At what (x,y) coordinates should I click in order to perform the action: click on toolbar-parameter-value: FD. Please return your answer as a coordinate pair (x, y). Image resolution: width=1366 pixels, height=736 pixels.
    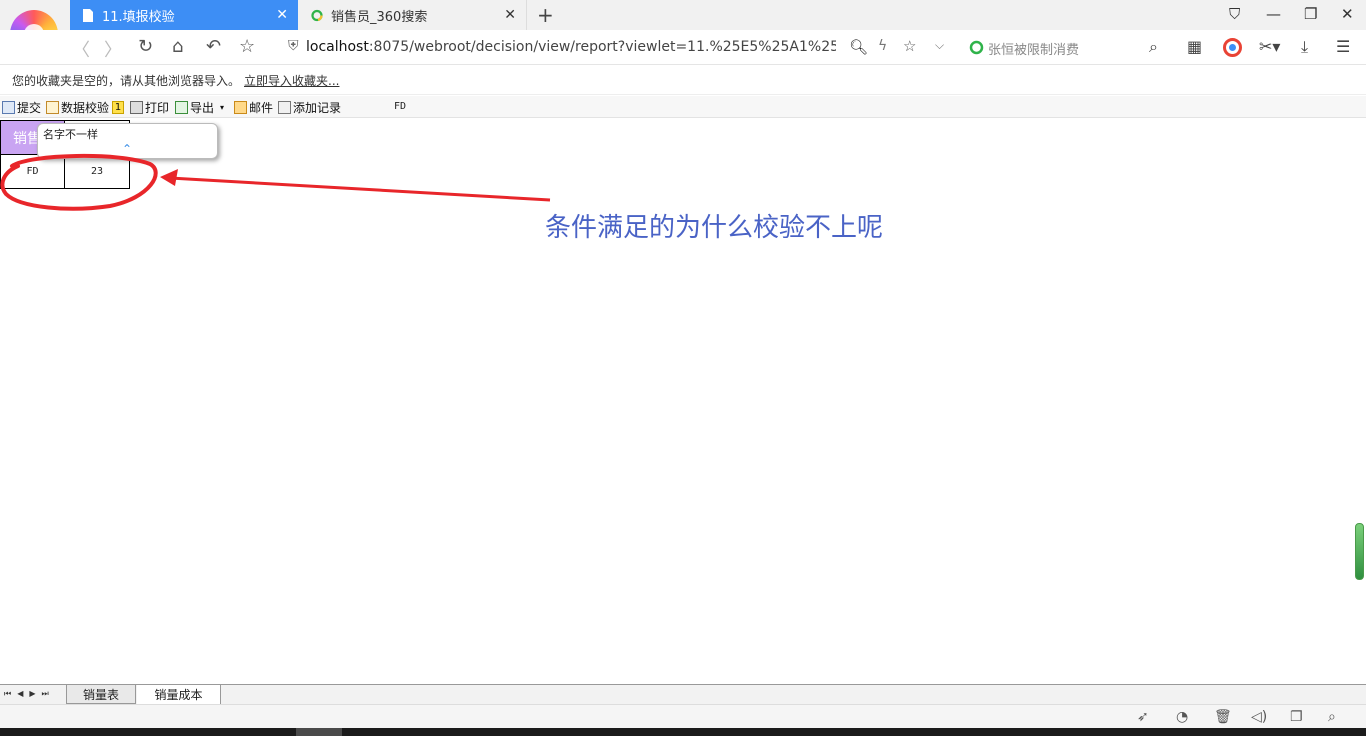
    Looking at the image, I should click on (400, 106).